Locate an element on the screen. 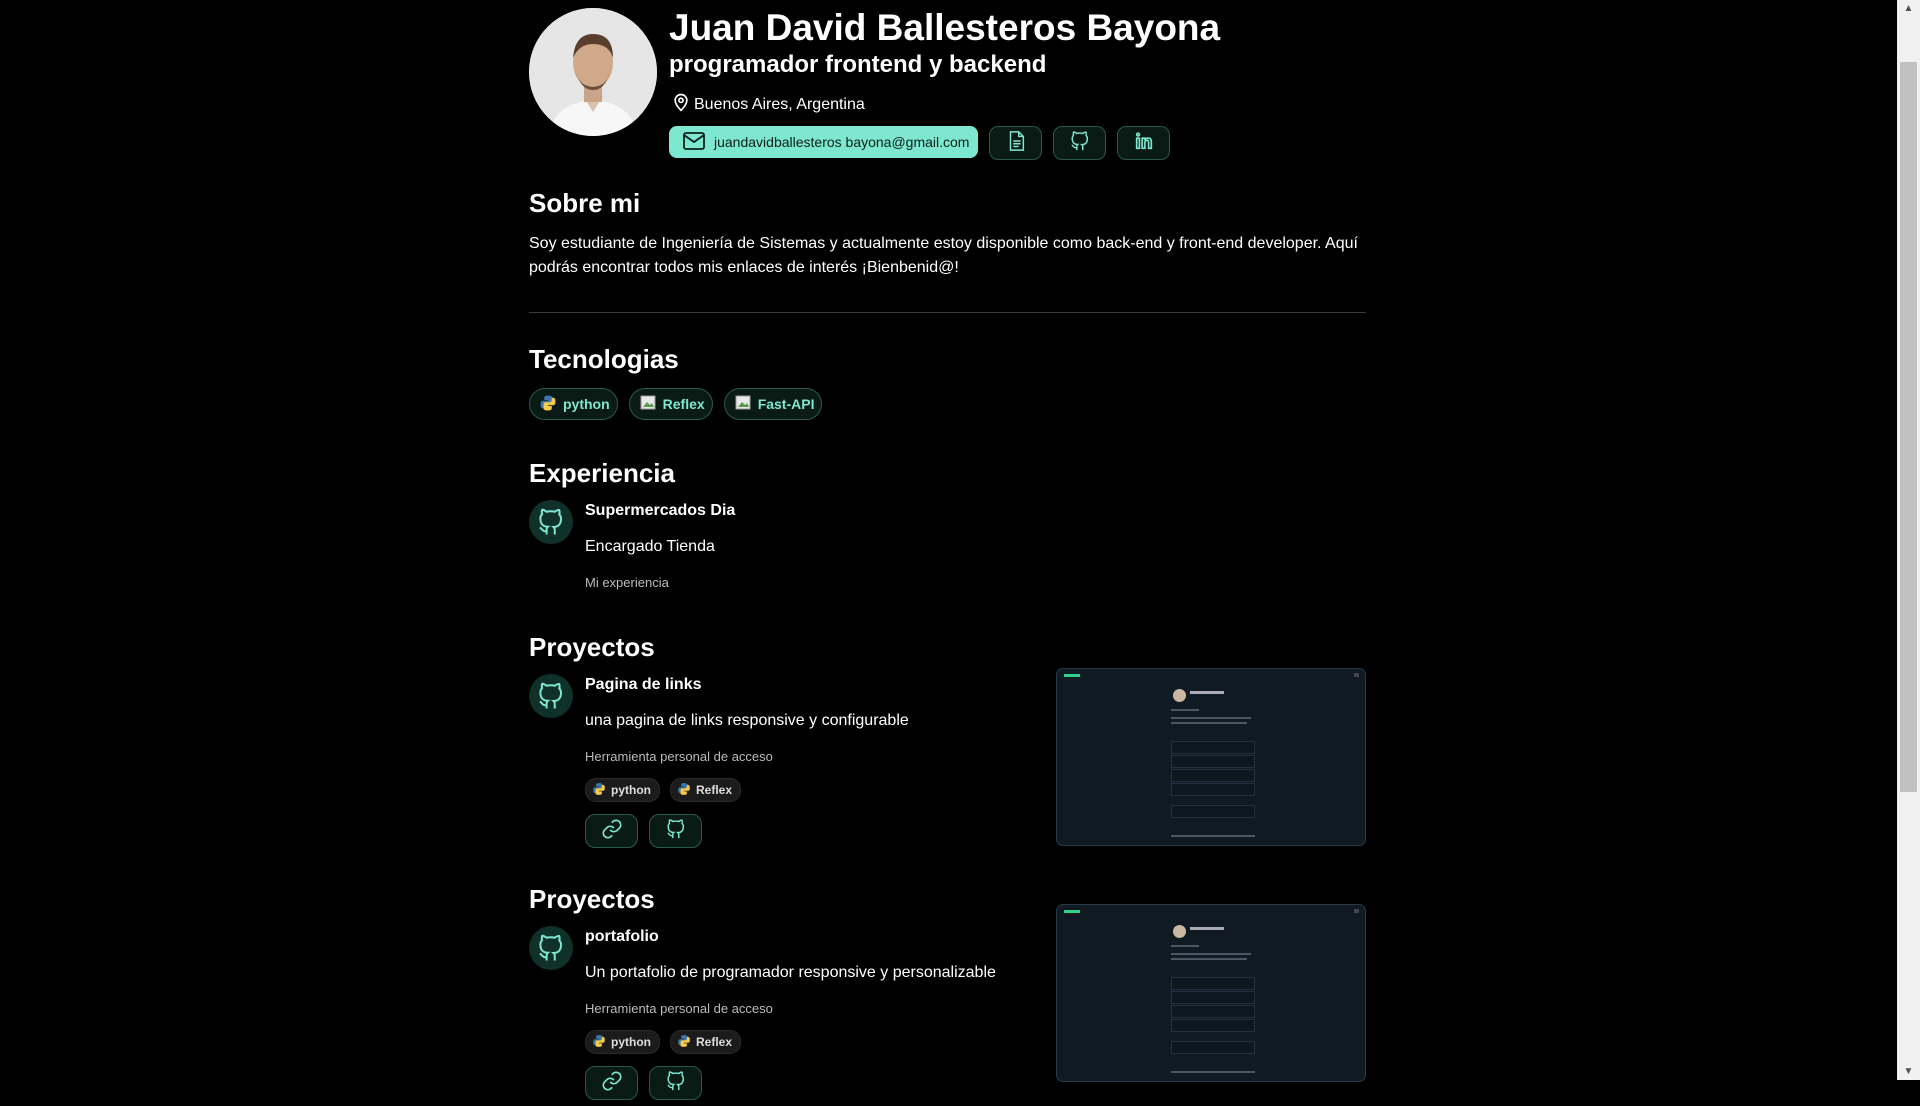 The width and height of the screenshot is (1920, 1106). profile-role: programador frontend y backend is located at coordinates (858, 64).